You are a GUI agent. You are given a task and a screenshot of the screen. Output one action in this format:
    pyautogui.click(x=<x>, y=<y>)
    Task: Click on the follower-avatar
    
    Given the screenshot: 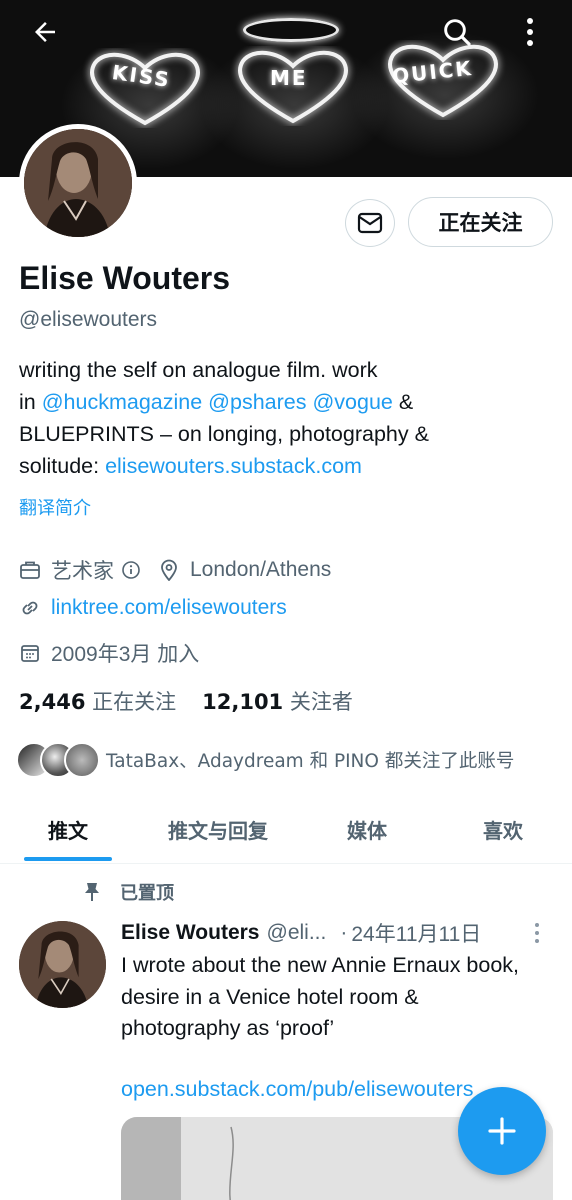 What is the action you would take?
    pyautogui.click(x=82, y=760)
    